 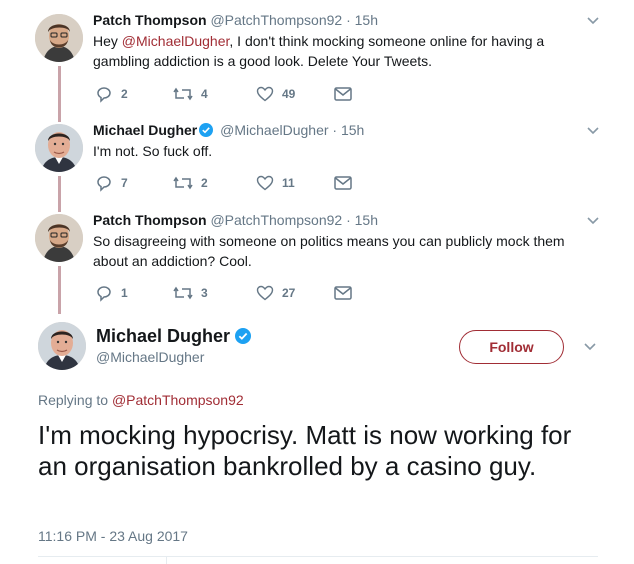 I want to click on retweet-count: 2, so click(x=204, y=183).